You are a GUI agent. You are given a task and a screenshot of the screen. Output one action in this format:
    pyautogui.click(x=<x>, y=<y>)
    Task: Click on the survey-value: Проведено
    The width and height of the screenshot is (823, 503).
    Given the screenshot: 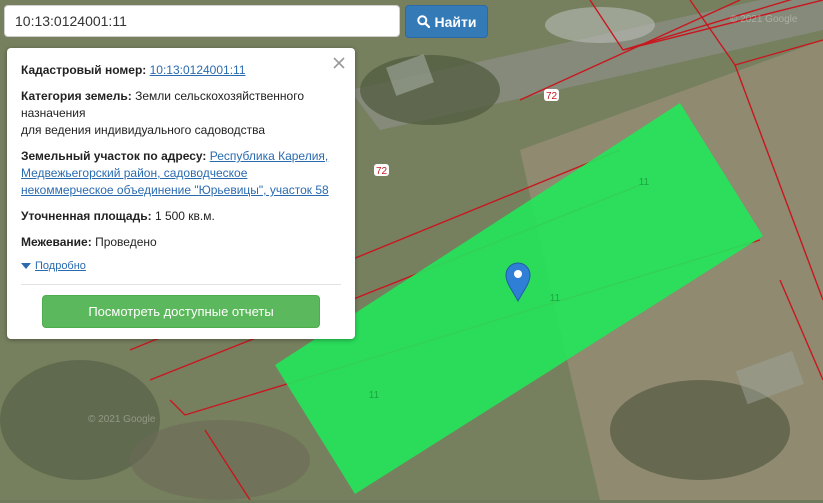 What is the action you would take?
    pyautogui.click(x=126, y=242)
    